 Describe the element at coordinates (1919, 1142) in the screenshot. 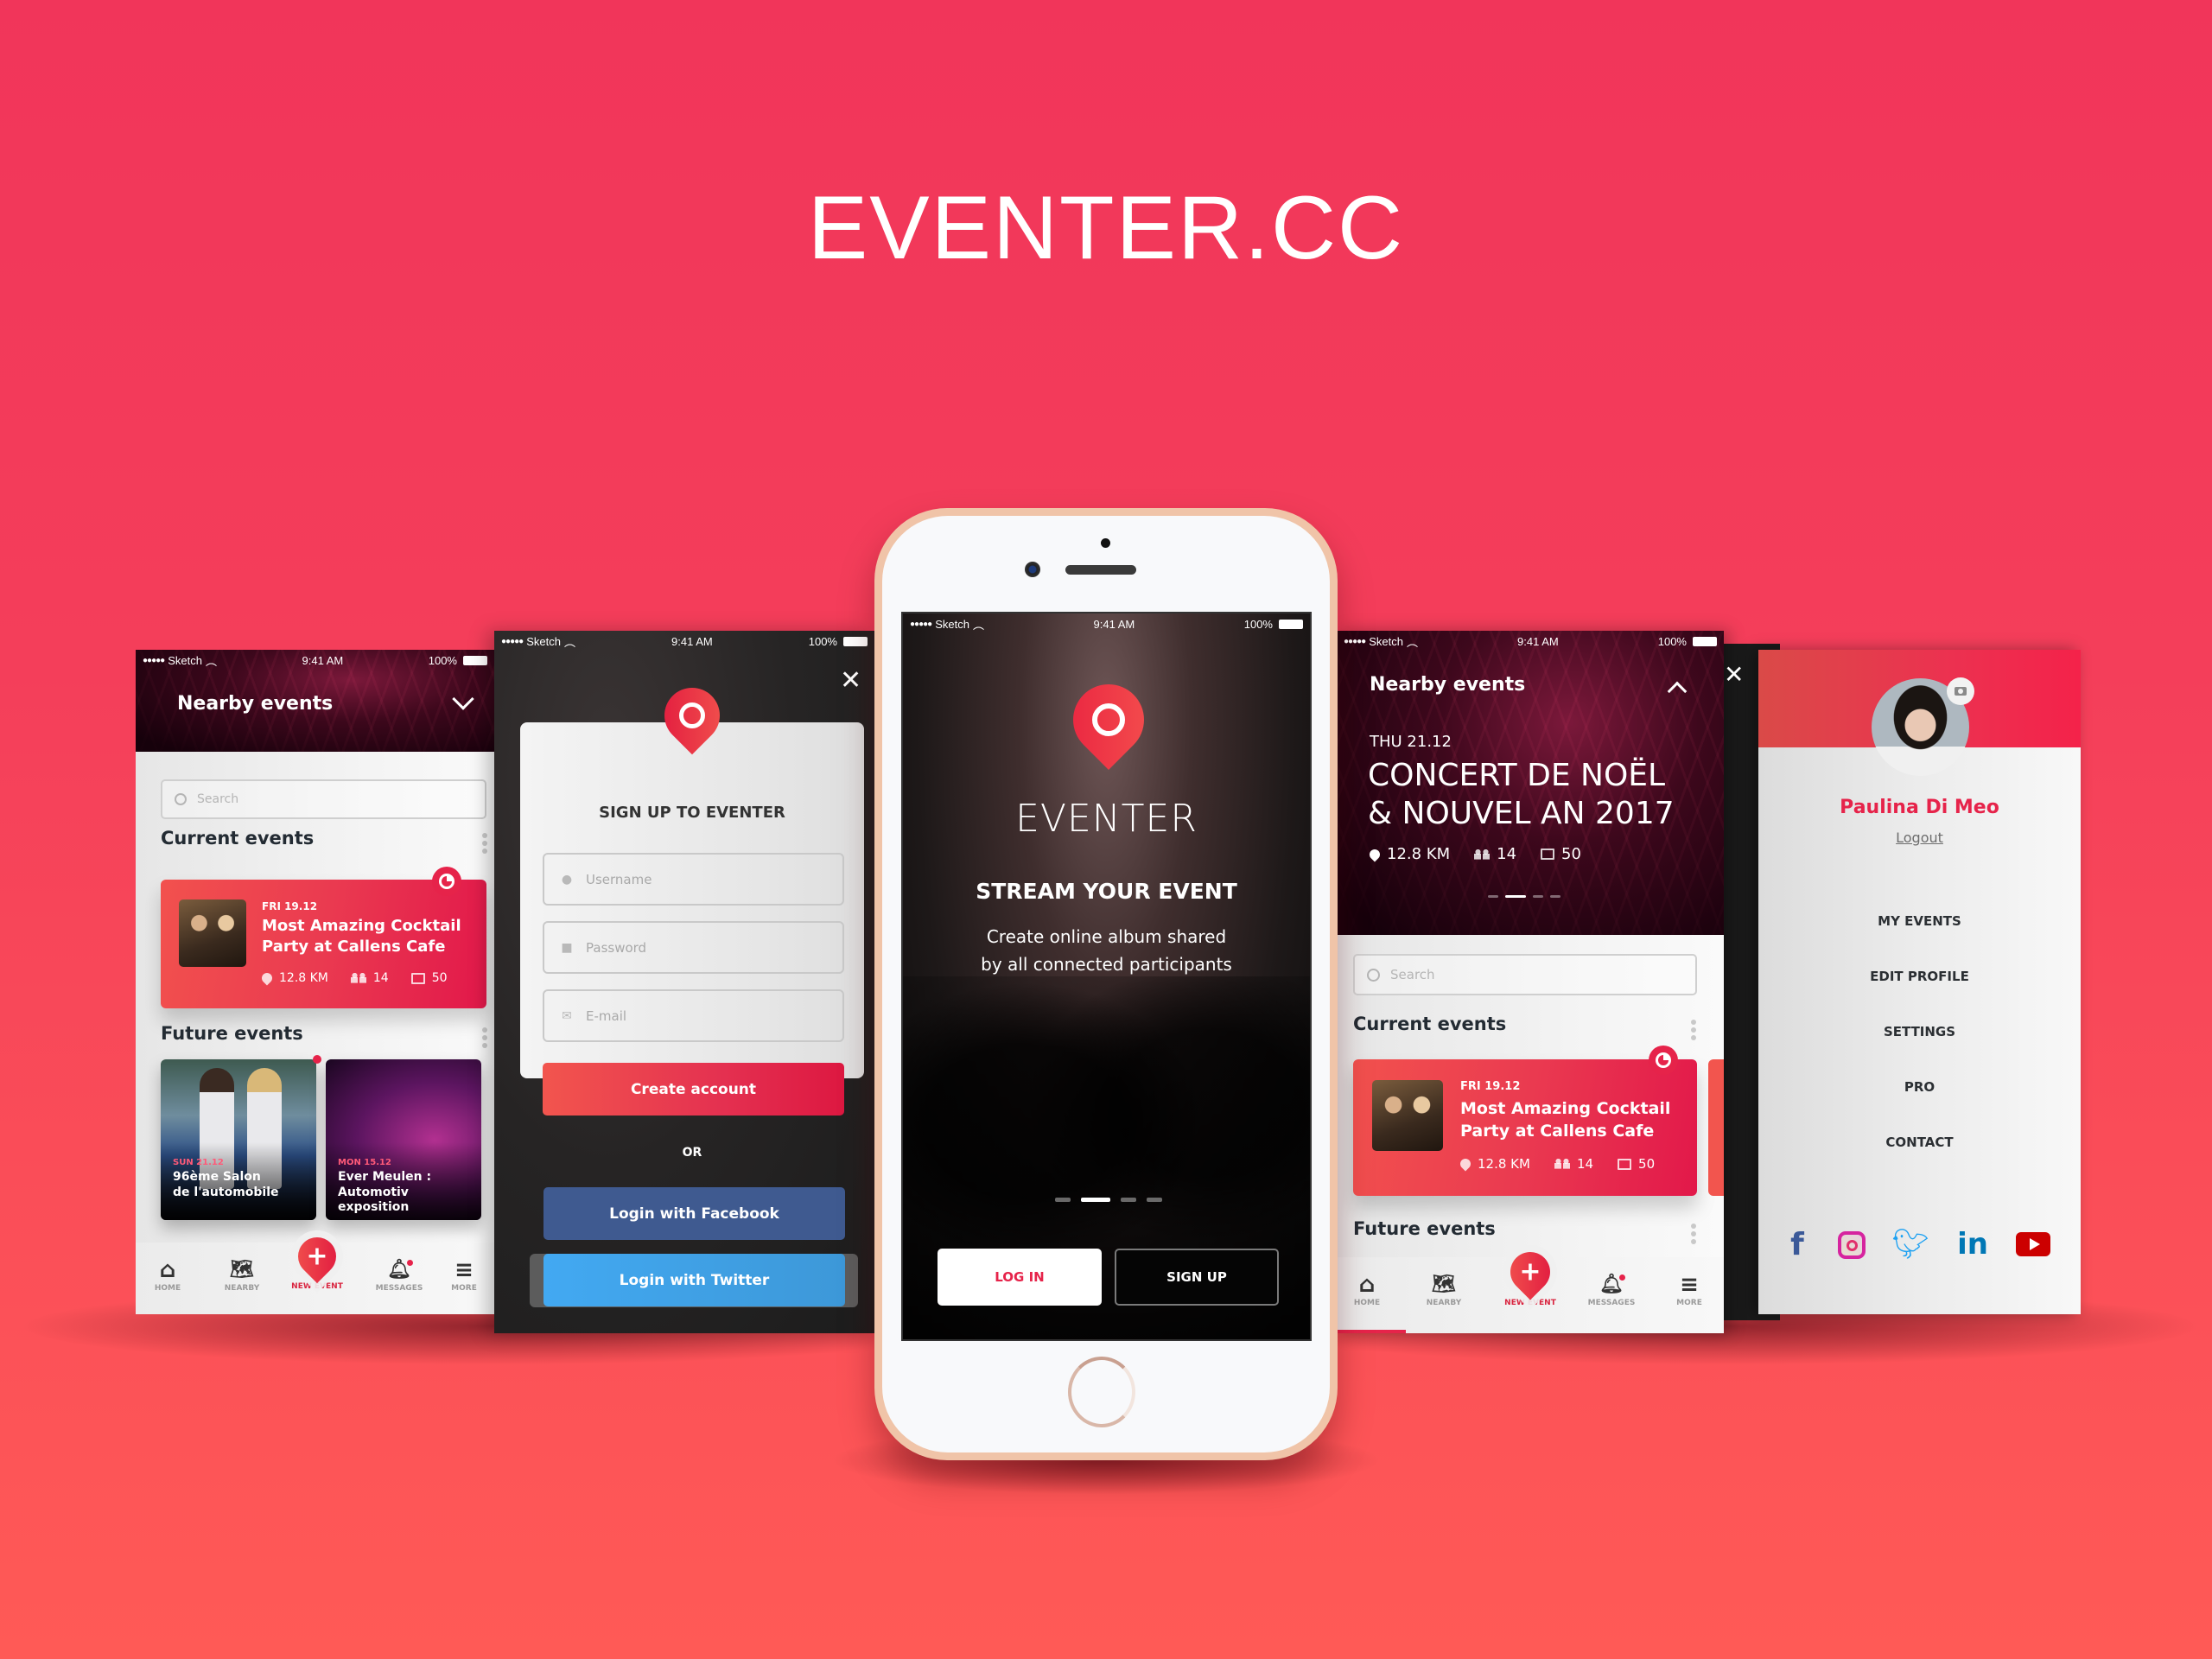

I see `menu-contact: CONTACT` at that location.